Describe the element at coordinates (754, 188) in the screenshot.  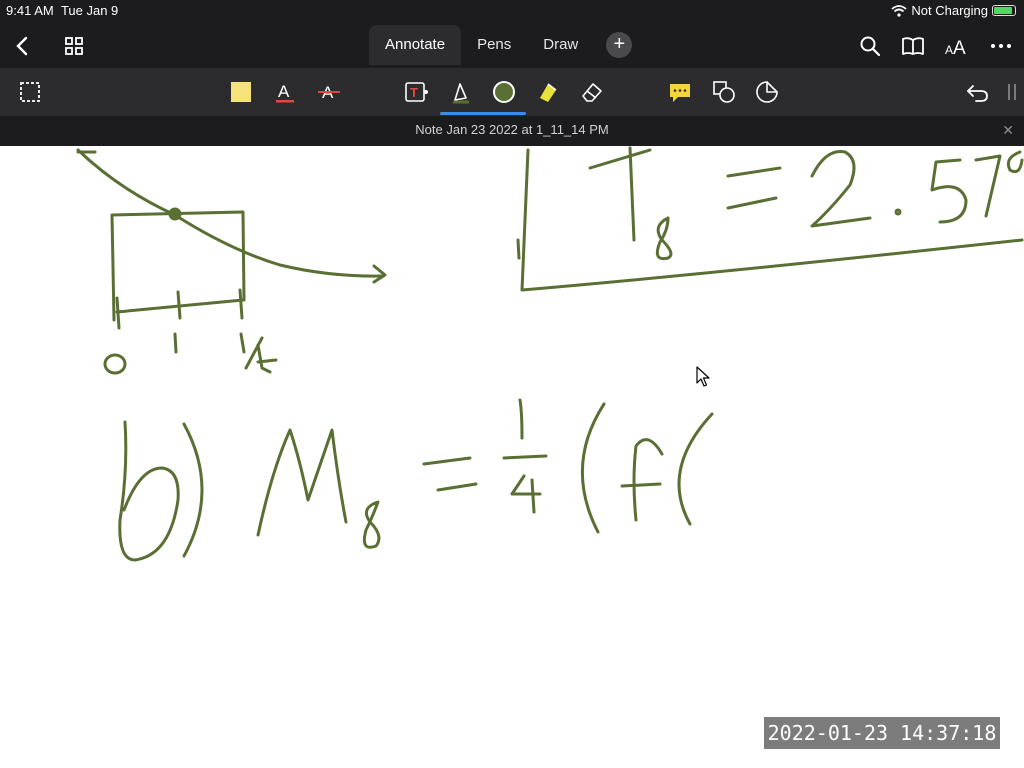
I see `ink-equals` at that location.